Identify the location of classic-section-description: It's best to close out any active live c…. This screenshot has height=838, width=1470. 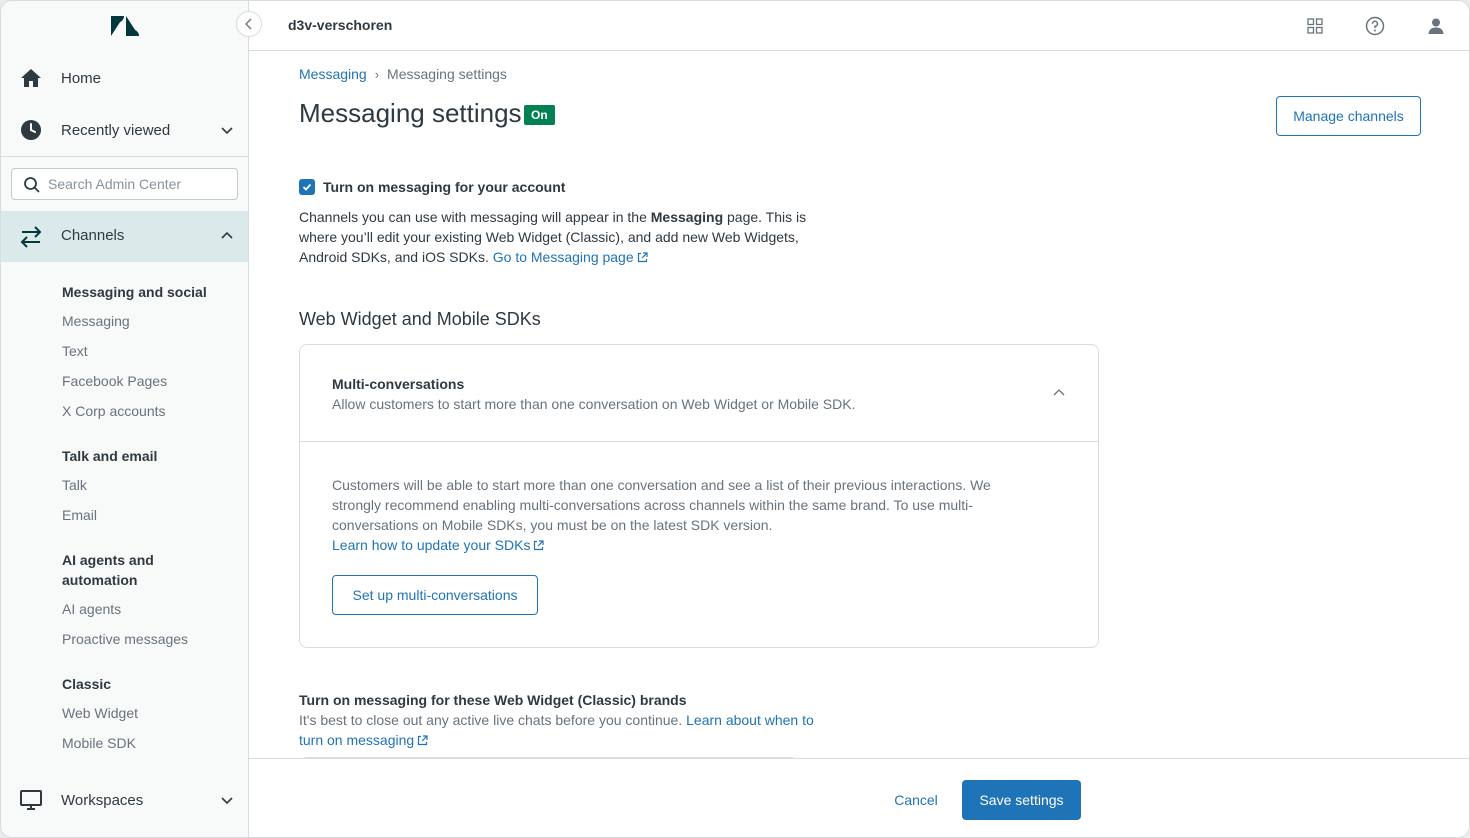
(579, 730).